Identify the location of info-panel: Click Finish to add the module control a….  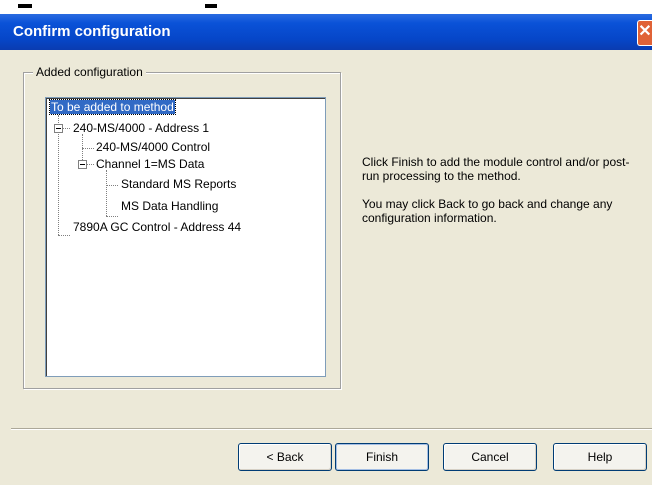
(497, 197).